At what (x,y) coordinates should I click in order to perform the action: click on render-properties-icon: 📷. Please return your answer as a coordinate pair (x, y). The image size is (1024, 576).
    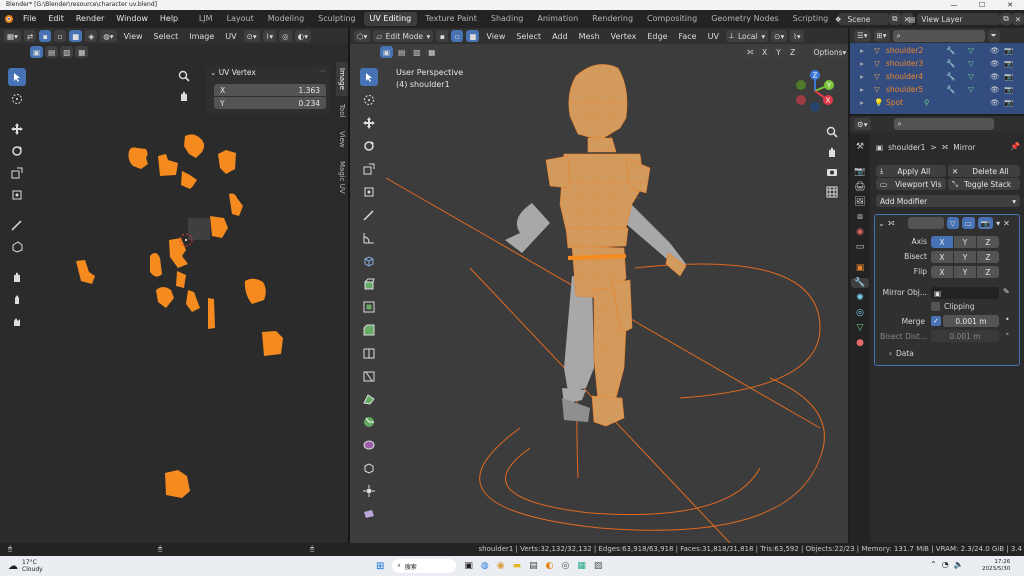
    Looking at the image, I should click on (859, 172).